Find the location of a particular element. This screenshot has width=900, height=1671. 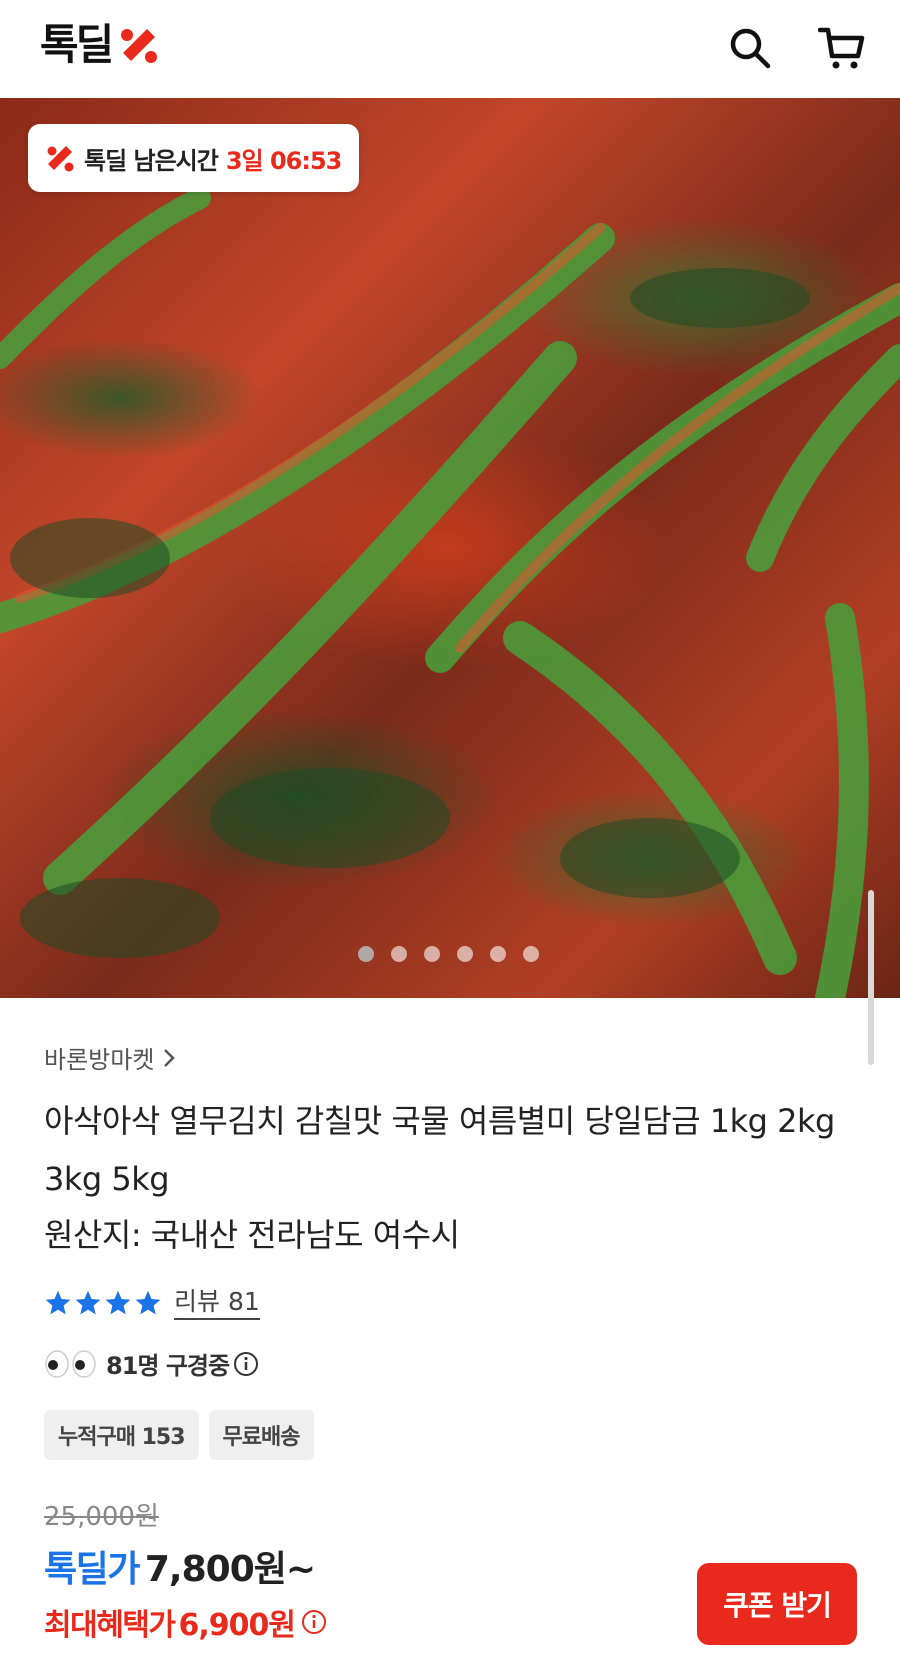

review-link: 리뷰 81 is located at coordinates (217, 1303).